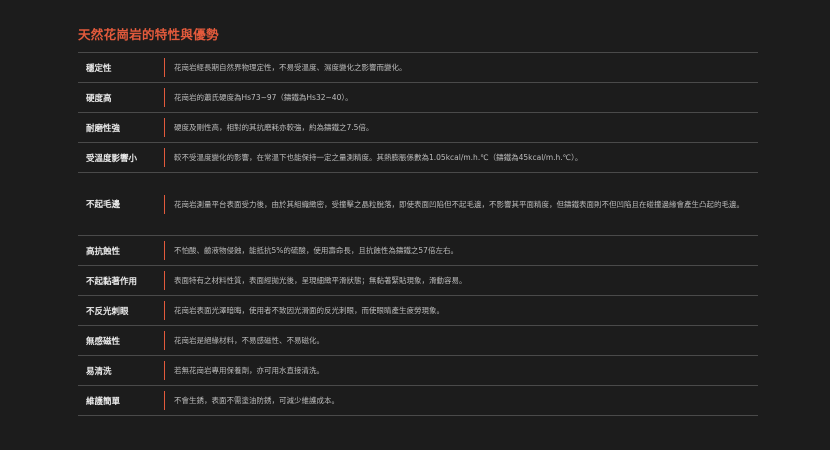  Describe the element at coordinates (103, 128) in the screenshot. I see `row-label: 耐磨性強` at that location.